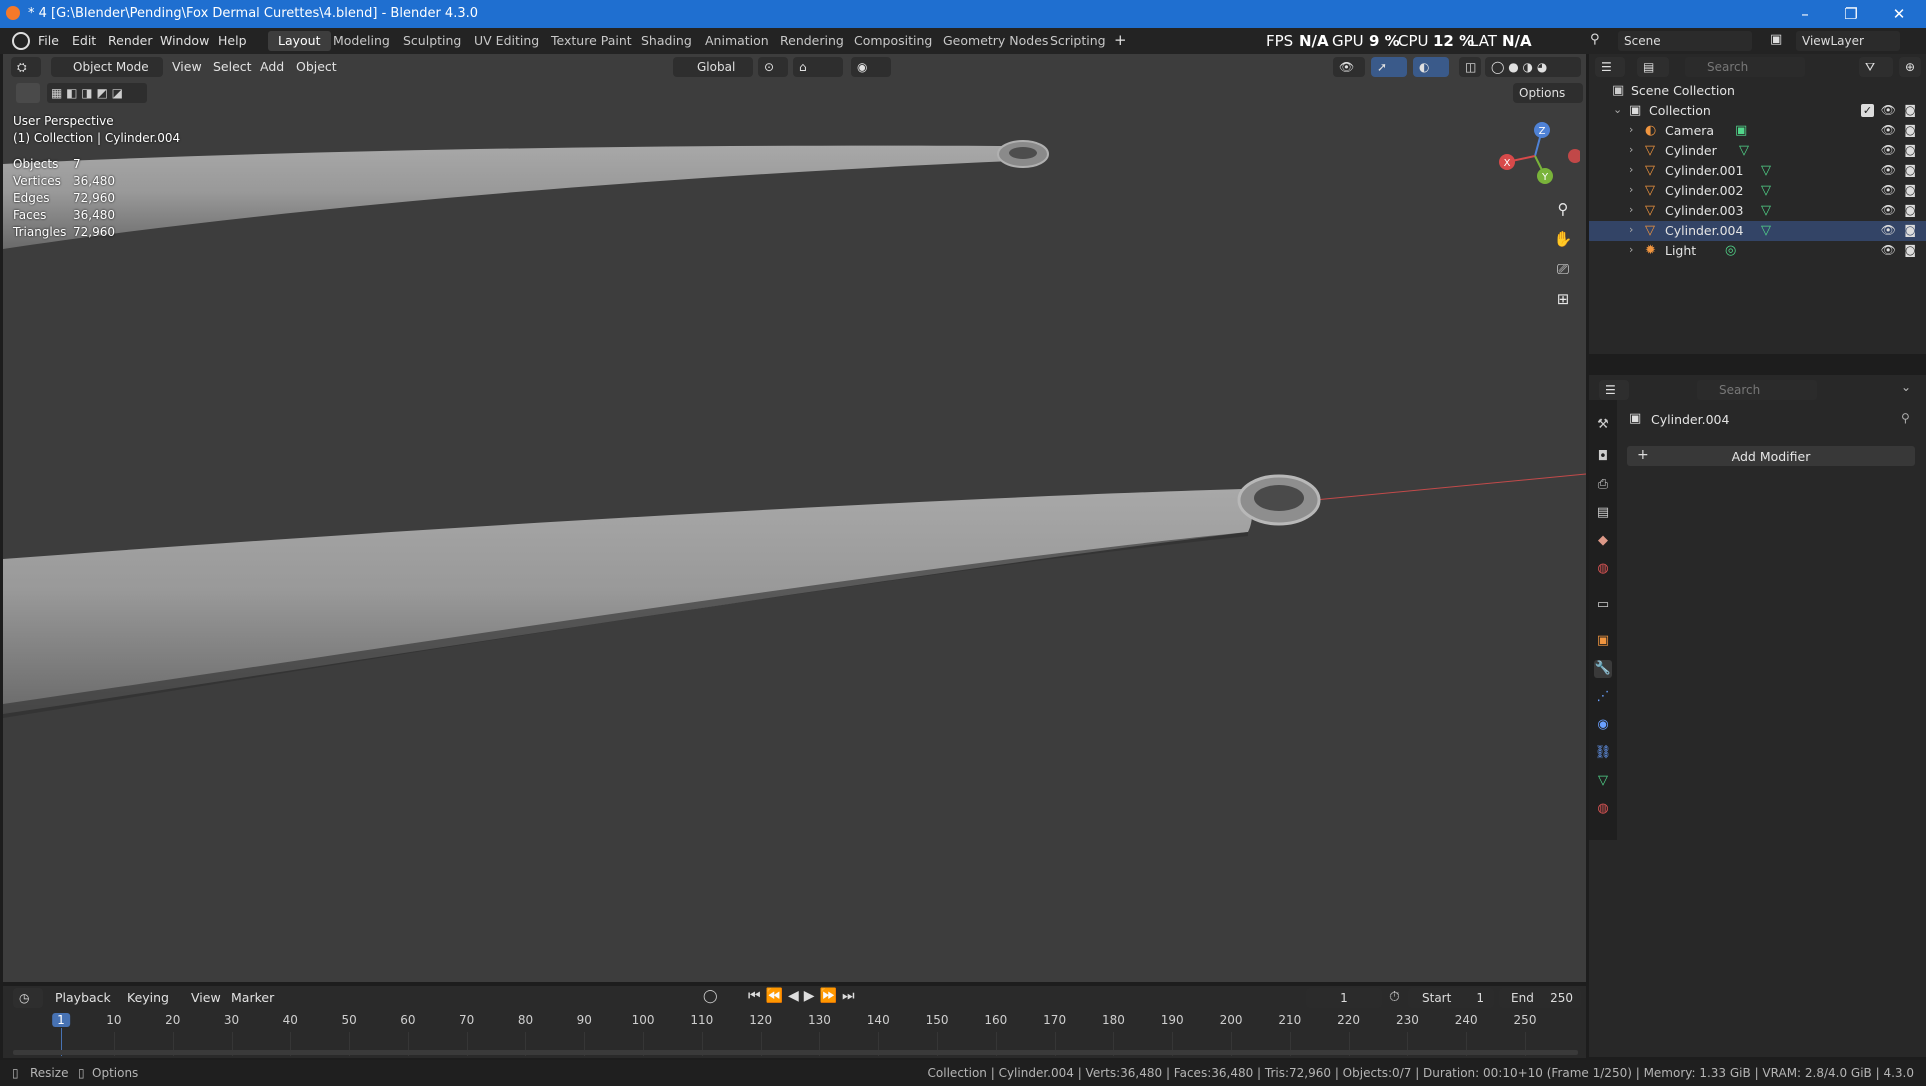 The width and height of the screenshot is (1926, 1086). What do you see at coordinates (773, 67) in the screenshot?
I see `pivot-point-icon: ⊙` at bounding box center [773, 67].